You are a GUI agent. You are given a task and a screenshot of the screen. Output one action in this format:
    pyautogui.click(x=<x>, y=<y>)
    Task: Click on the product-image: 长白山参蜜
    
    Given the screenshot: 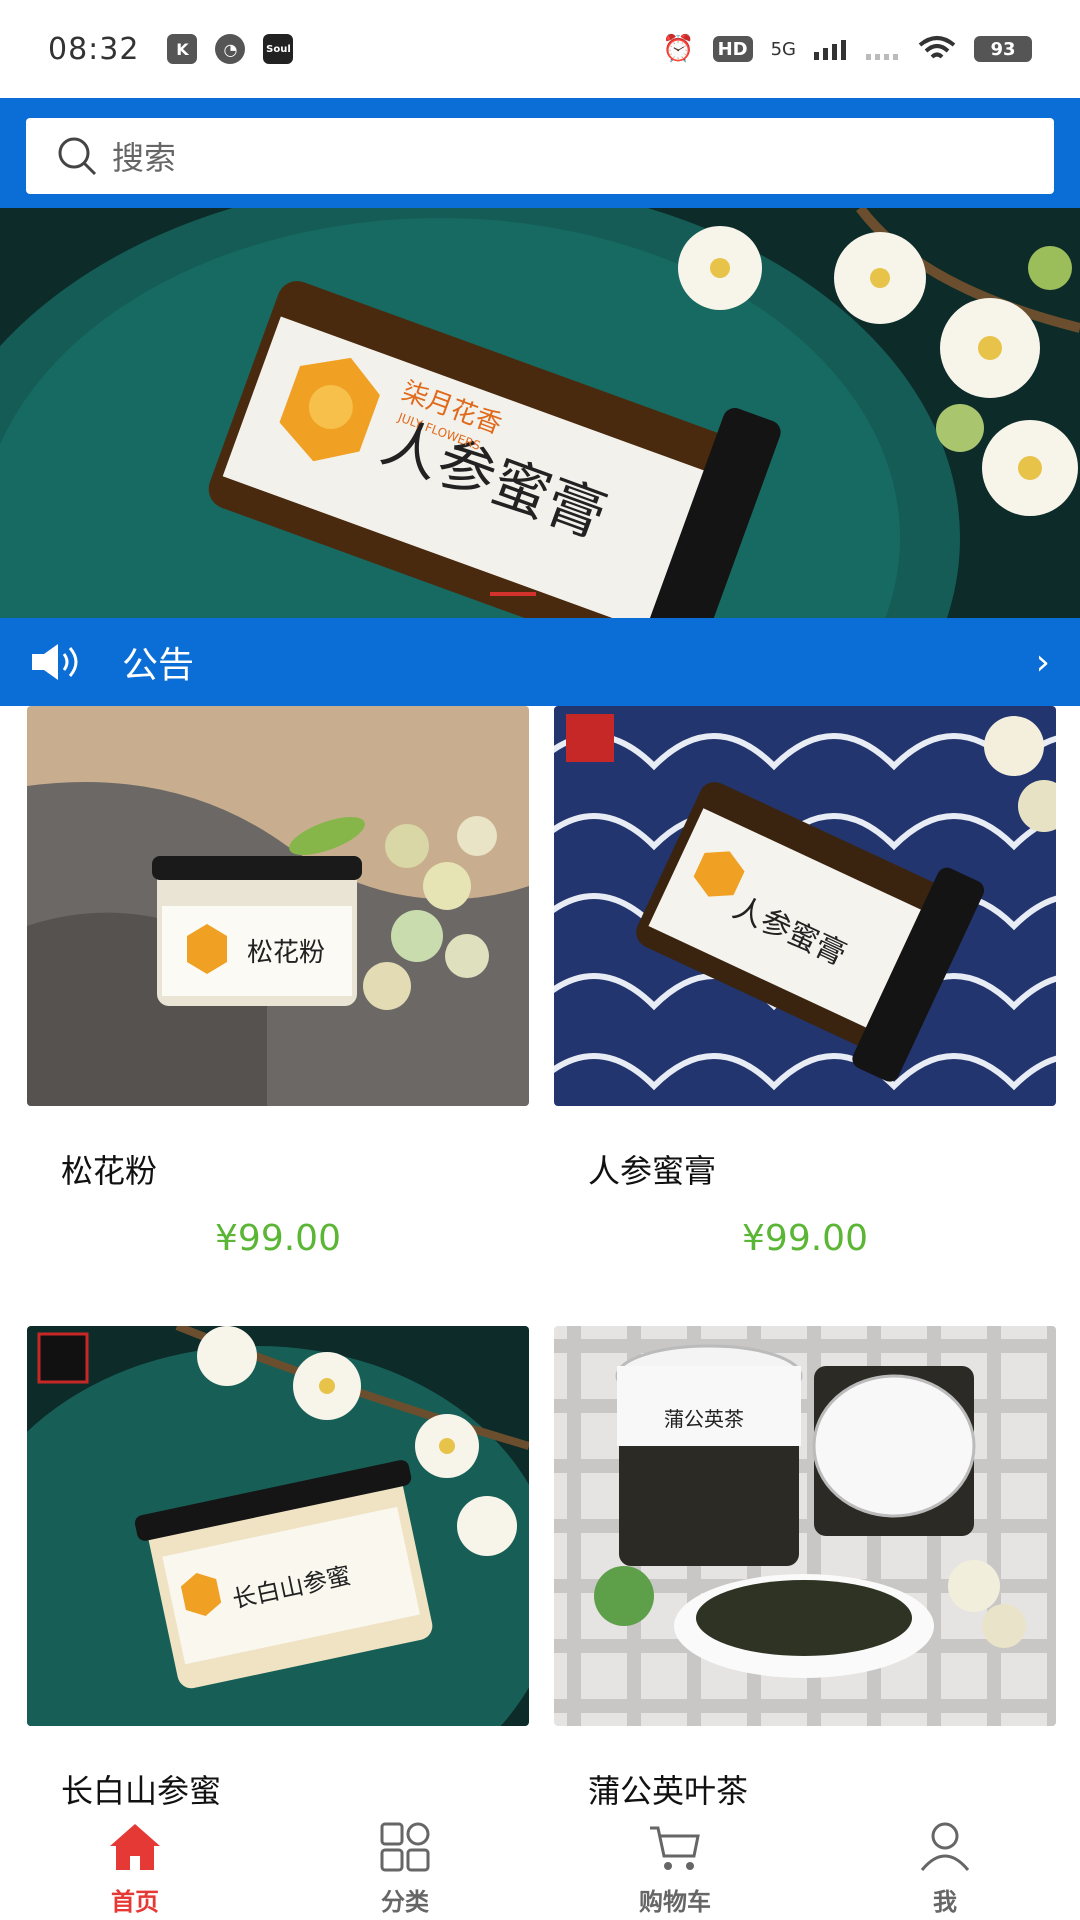 What is the action you would take?
    pyautogui.click(x=278, y=1526)
    